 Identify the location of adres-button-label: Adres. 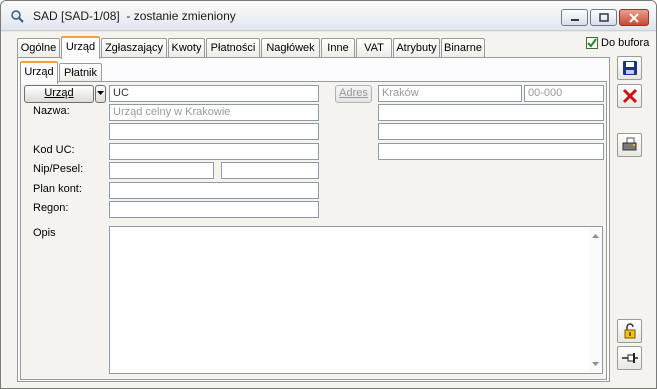
(353, 93).